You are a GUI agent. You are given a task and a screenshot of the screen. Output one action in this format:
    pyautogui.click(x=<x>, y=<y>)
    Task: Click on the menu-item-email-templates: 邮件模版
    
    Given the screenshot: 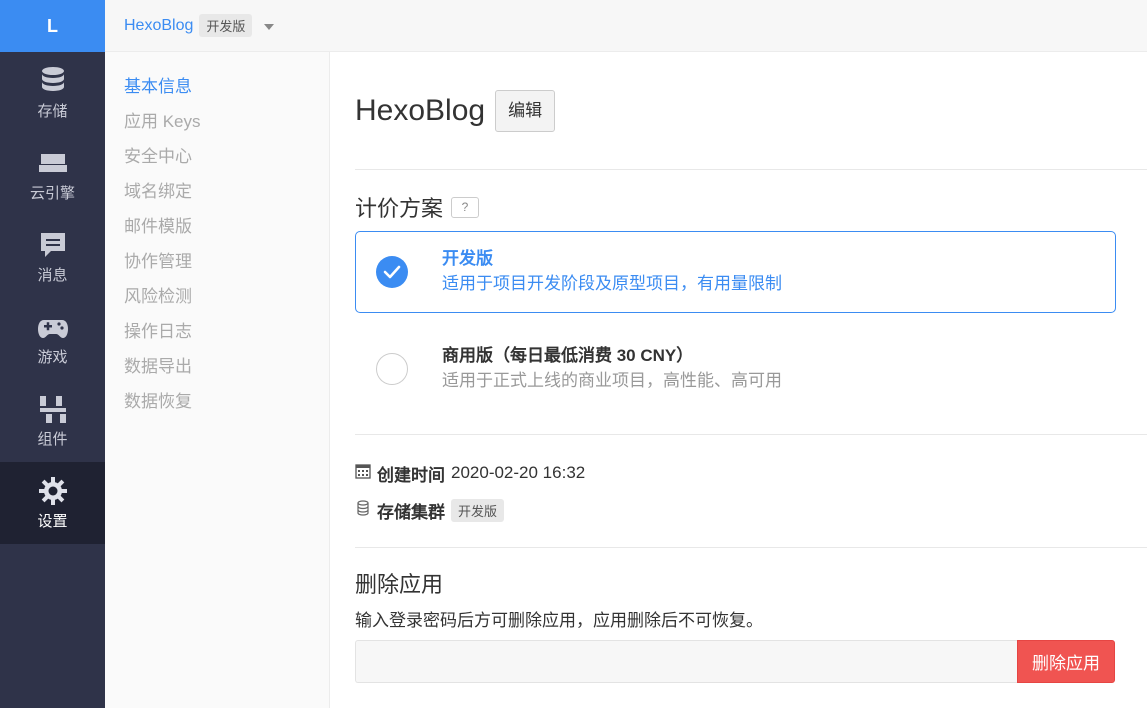 What is the action you would take?
    pyautogui.click(x=217, y=226)
    